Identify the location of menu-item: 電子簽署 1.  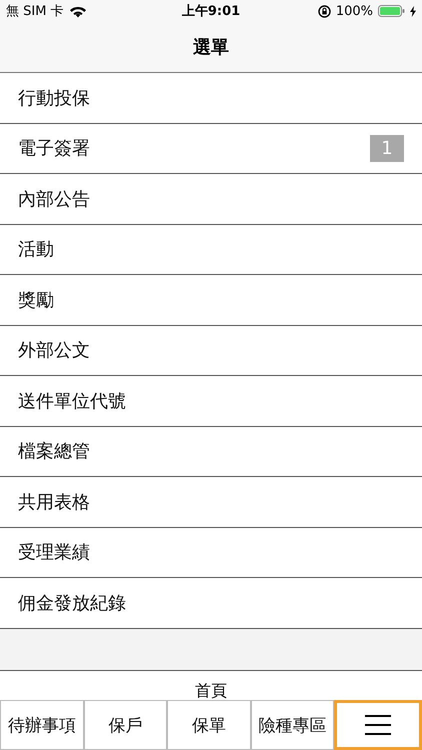
(211, 149).